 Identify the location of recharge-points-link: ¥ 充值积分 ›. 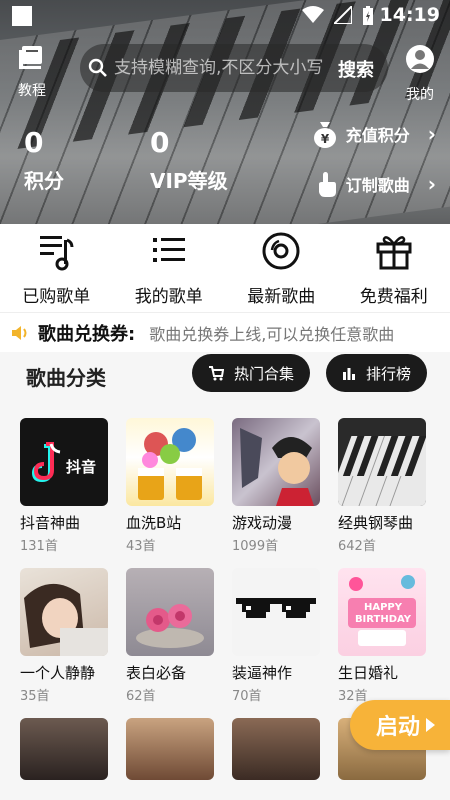
(374, 134).